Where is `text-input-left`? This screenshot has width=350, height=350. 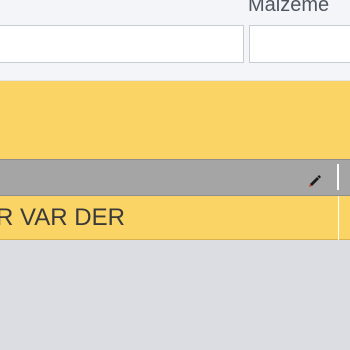
text-input-left is located at coordinates (122, 44).